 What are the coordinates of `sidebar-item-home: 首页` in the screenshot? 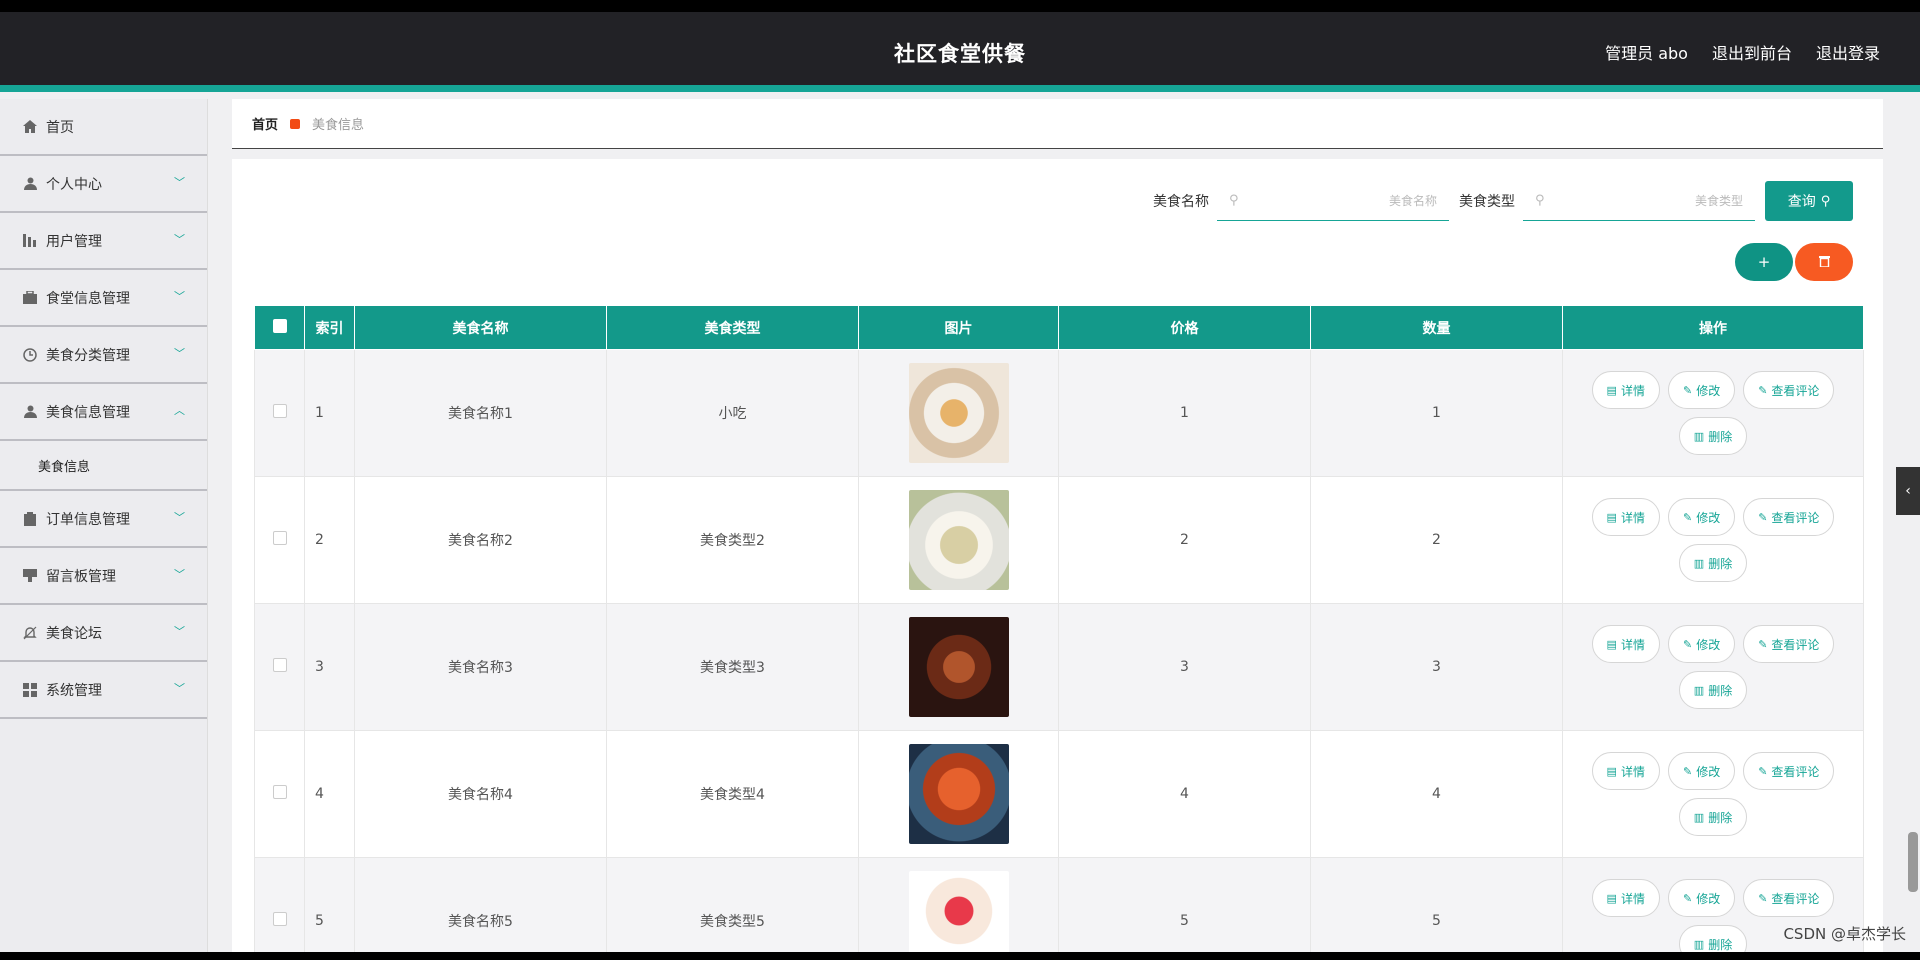 It's located at (103, 127).